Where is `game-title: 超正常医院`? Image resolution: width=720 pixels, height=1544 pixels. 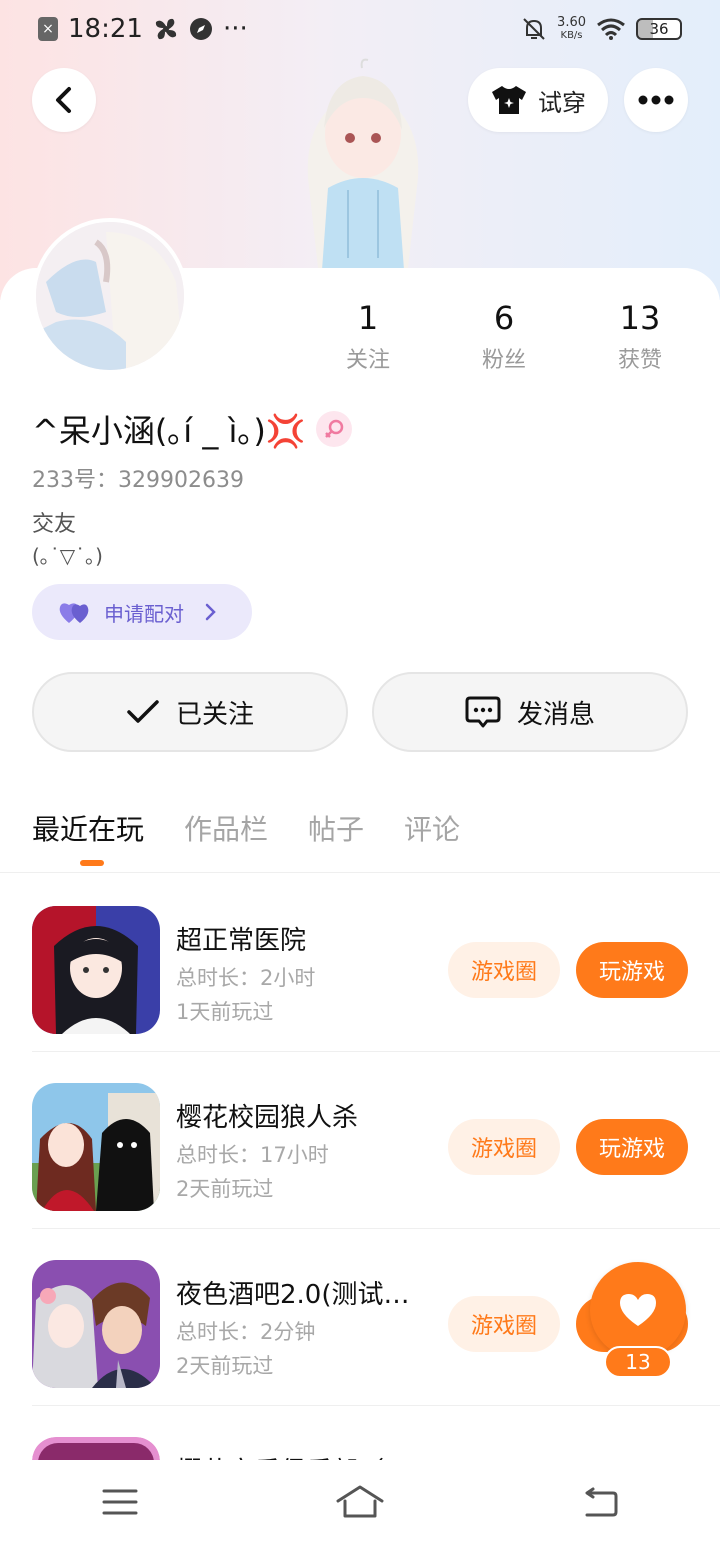 game-title: 超正常医院 is located at coordinates (241, 941).